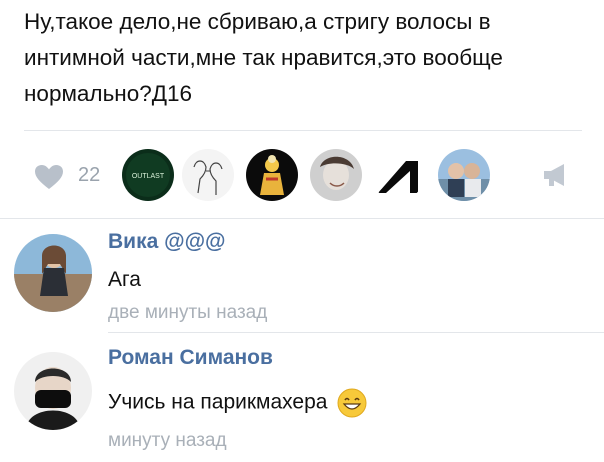 Image resolution: width=604 pixels, height=462 pixels. I want to click on like-count: 22, so click(89, 175).